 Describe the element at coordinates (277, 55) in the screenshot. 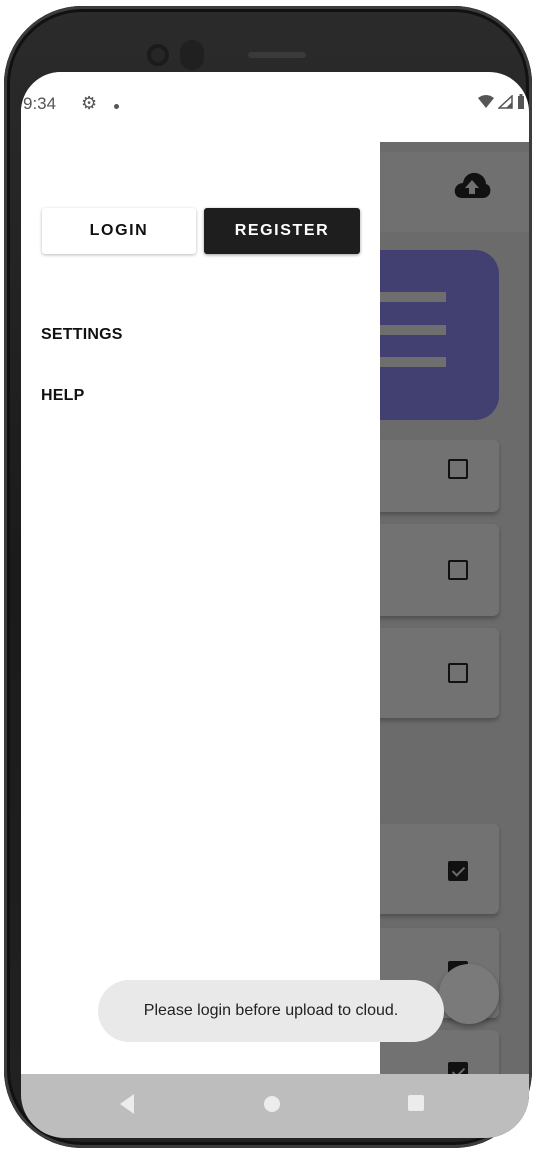

I see `phone-speaker` at that location.